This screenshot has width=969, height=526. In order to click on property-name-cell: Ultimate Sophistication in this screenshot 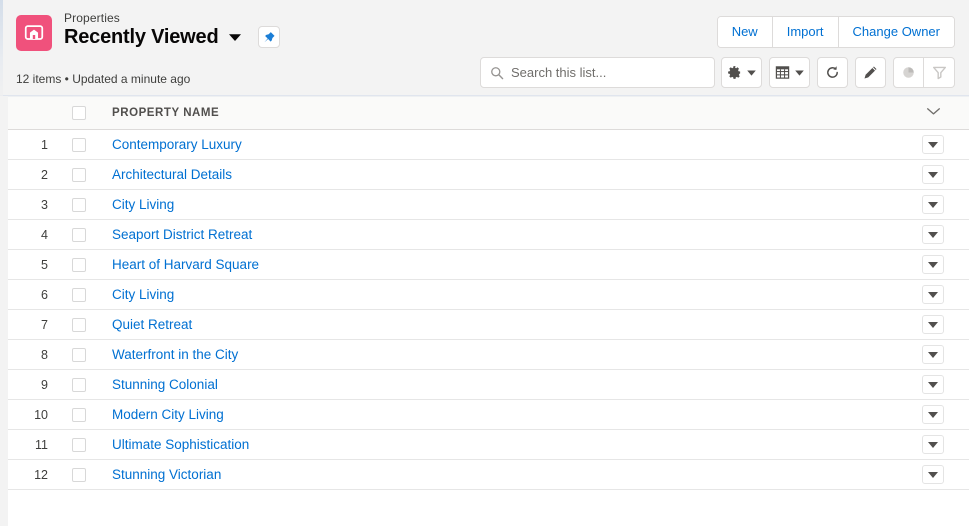, I will do `click(497, 444)`.